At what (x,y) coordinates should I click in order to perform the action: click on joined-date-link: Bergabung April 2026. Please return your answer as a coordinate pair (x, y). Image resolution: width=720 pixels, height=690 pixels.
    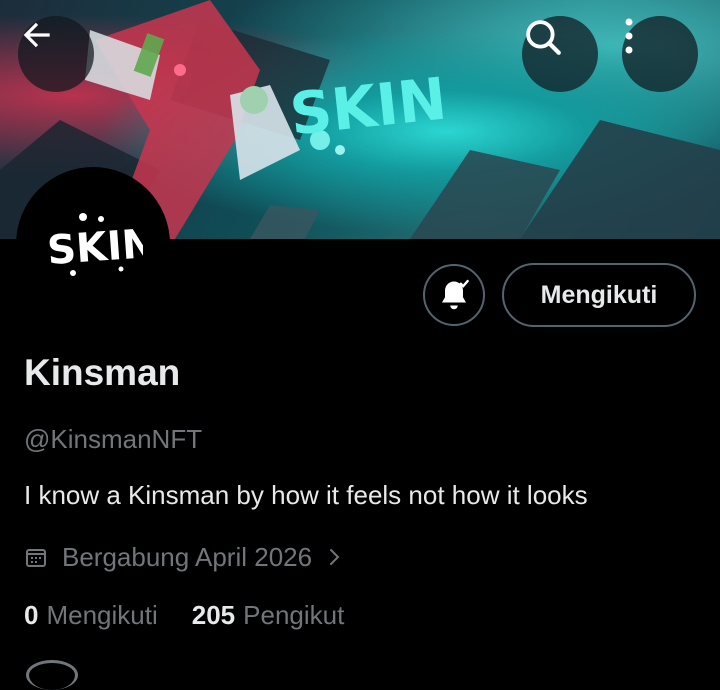
    Looking at the image, I should click on (183, 557).